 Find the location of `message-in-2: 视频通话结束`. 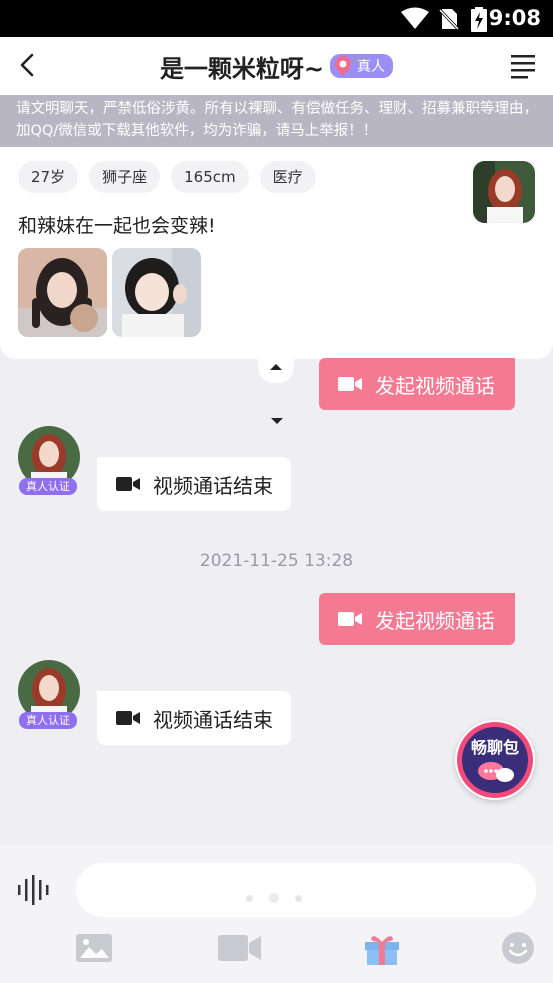

message-in-2: 视频通话结束 is located at coordinates (194, 718).